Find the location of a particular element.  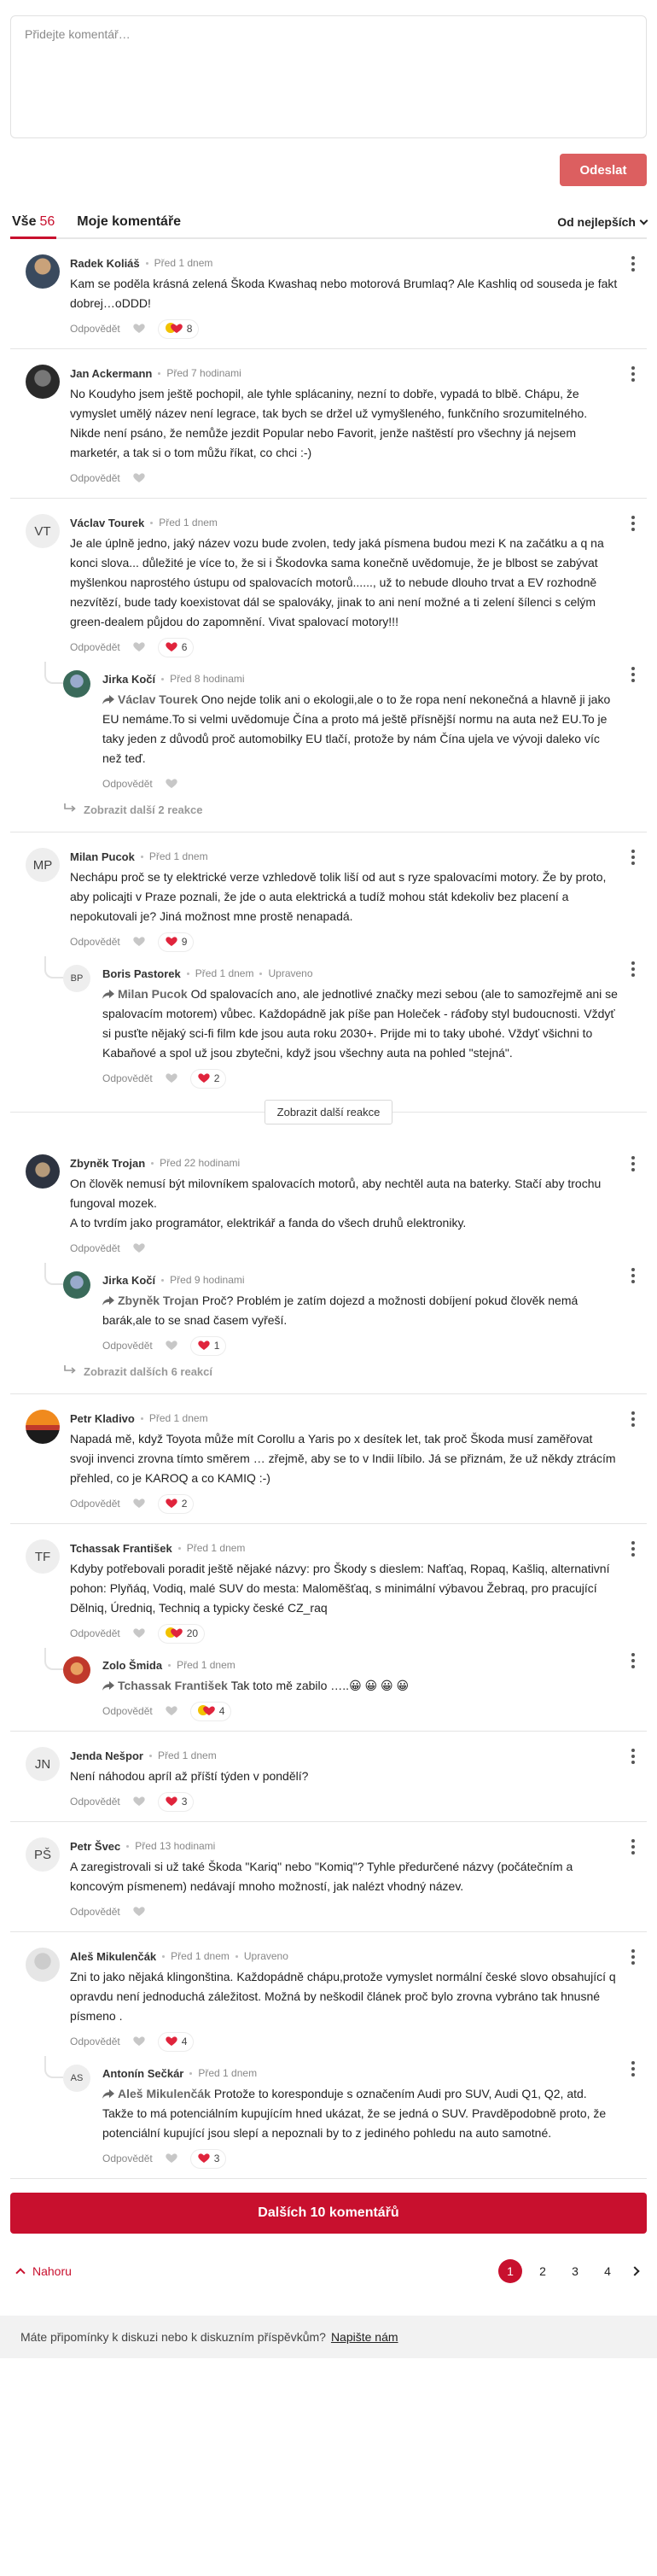

comment-author: Antonín Sečkár is located at coordinates (142, 2073).